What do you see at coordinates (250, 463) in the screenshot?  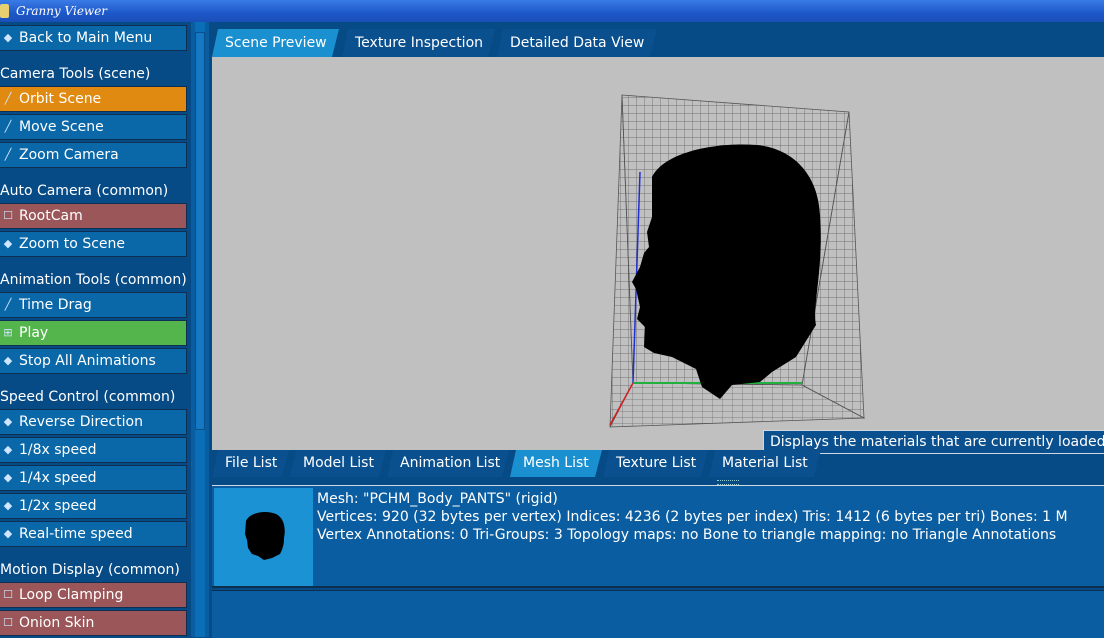 I see `tab-file-list: File List` at bounding box center [250, 463].